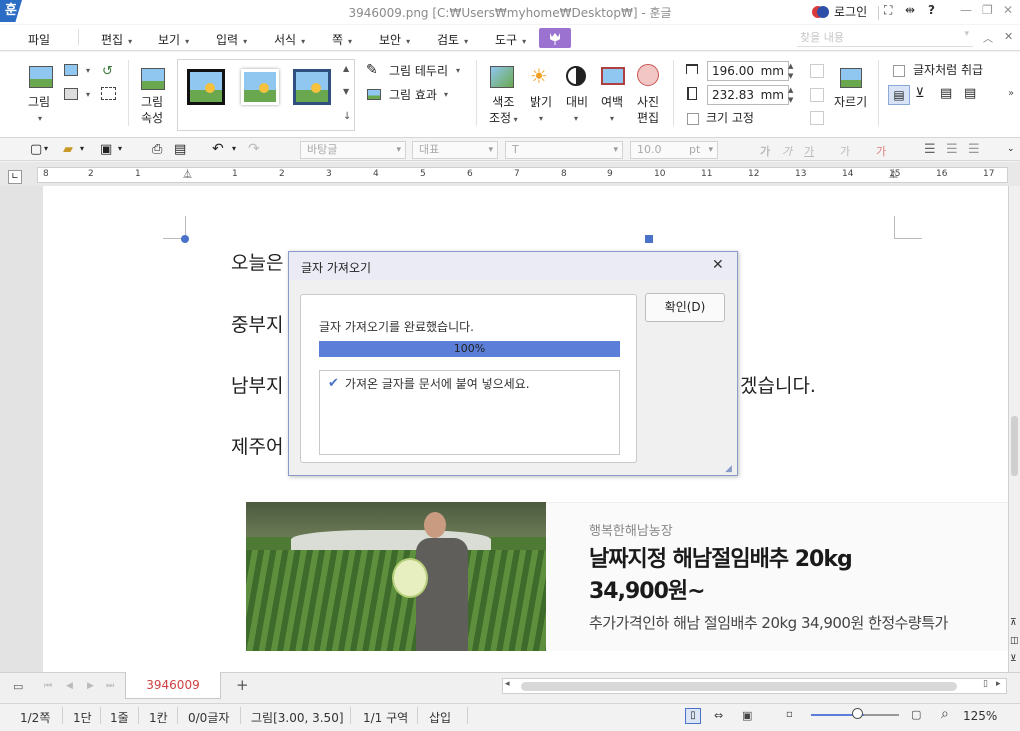 This screenshot has width=1020, height=731. I want to click on width-fit-icon: ⇔, so click(718, 715).